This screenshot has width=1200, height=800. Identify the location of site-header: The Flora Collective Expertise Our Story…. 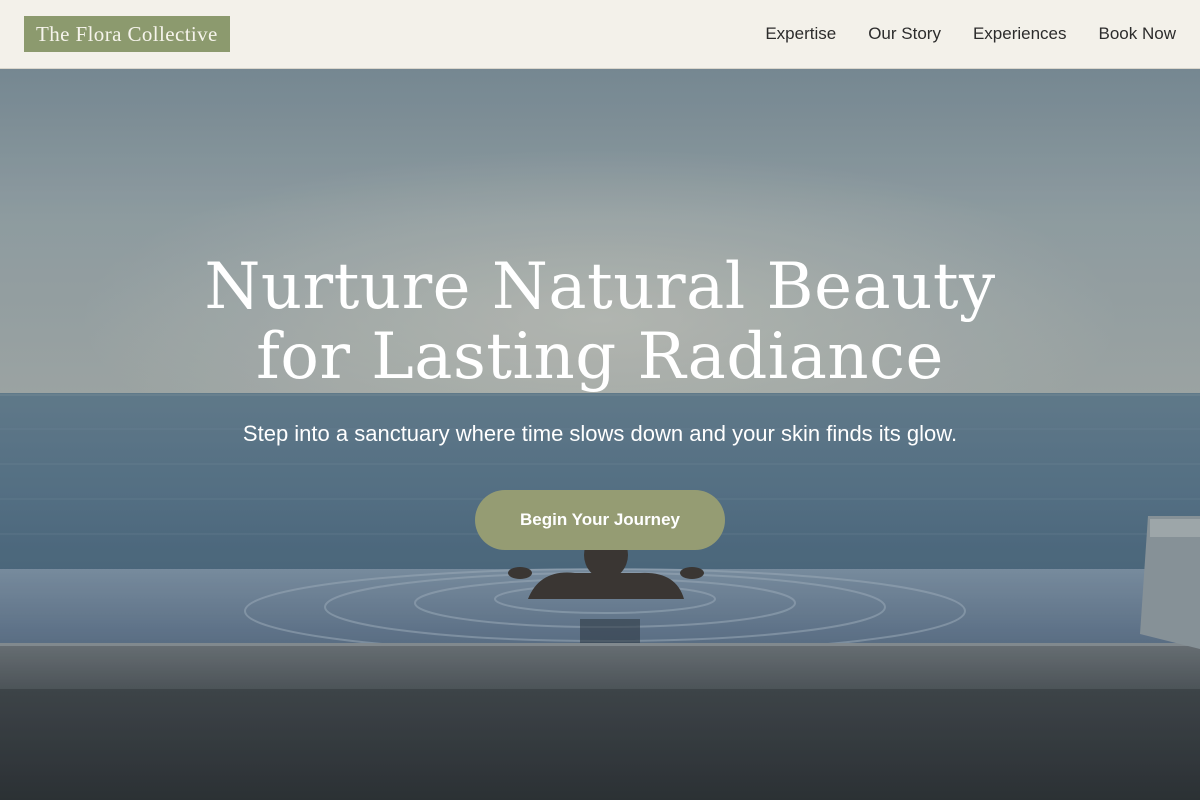
(600, 34).